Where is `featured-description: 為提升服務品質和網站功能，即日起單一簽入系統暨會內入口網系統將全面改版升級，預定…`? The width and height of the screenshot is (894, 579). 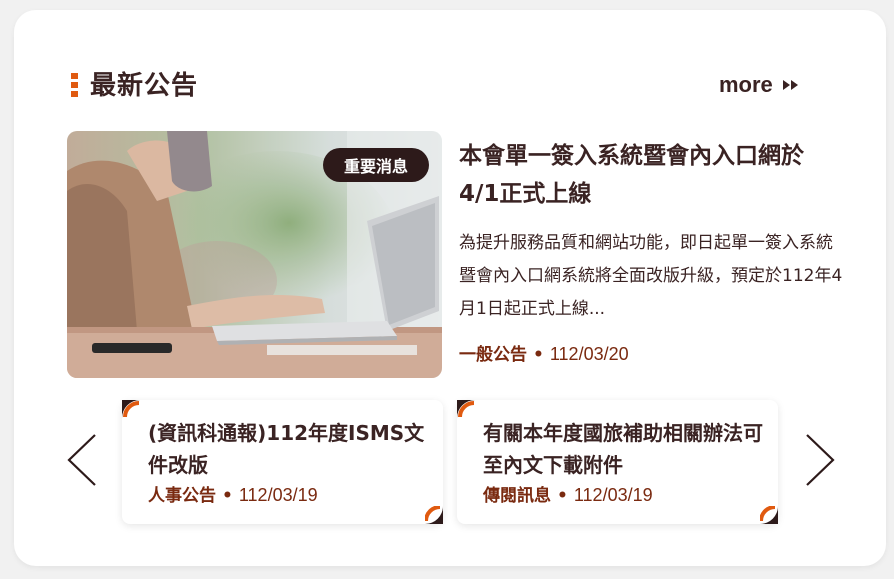
featured-description: 為提升服務品質和網站功能，即日起單一簽入系統暨會內入口網系統將全面改版升級，預定… is located at coordinates (651, 276).